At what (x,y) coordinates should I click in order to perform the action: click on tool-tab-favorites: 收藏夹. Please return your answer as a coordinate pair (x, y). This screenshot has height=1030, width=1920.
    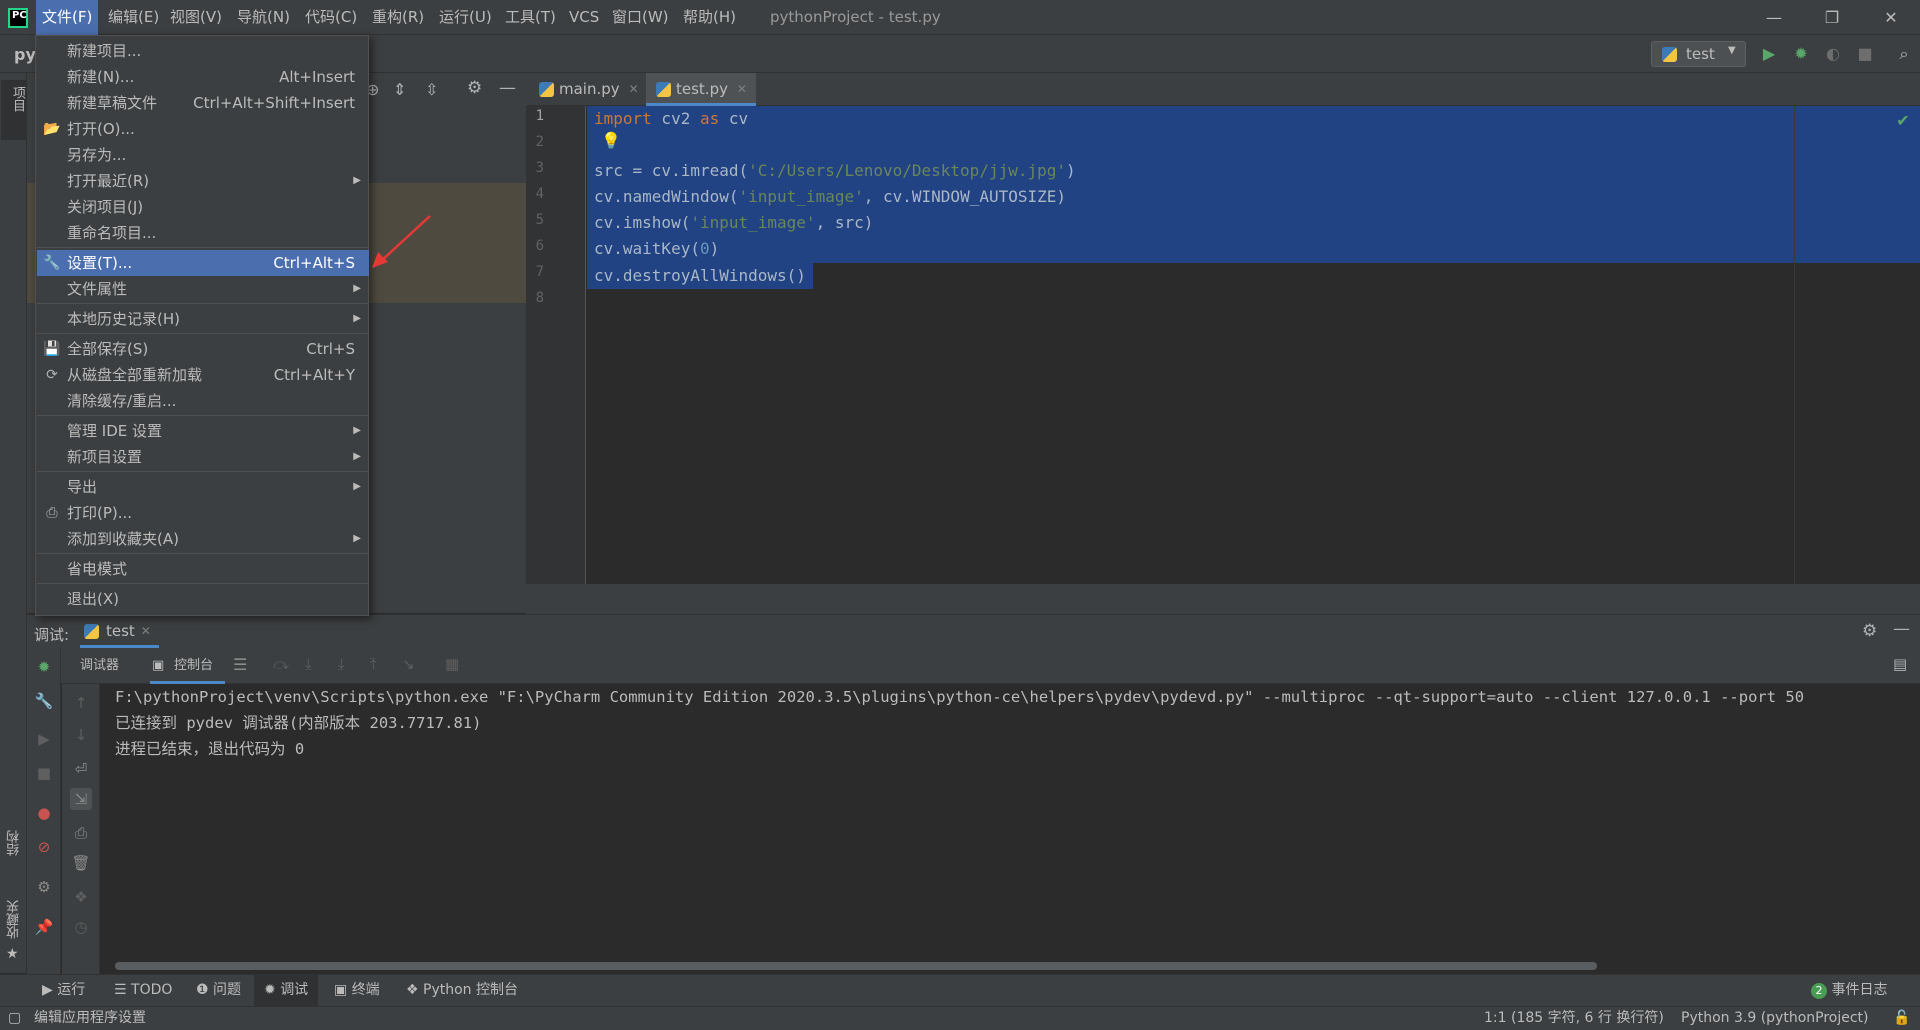
    Looking at the image, I should click on (14, 919).